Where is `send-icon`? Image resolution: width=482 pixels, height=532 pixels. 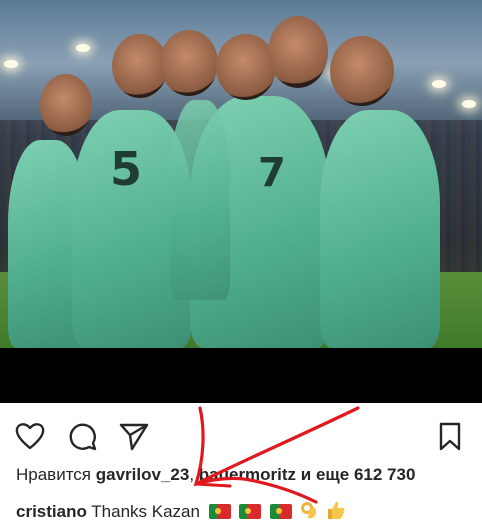
send-icon is located at coordinates (134, 436).